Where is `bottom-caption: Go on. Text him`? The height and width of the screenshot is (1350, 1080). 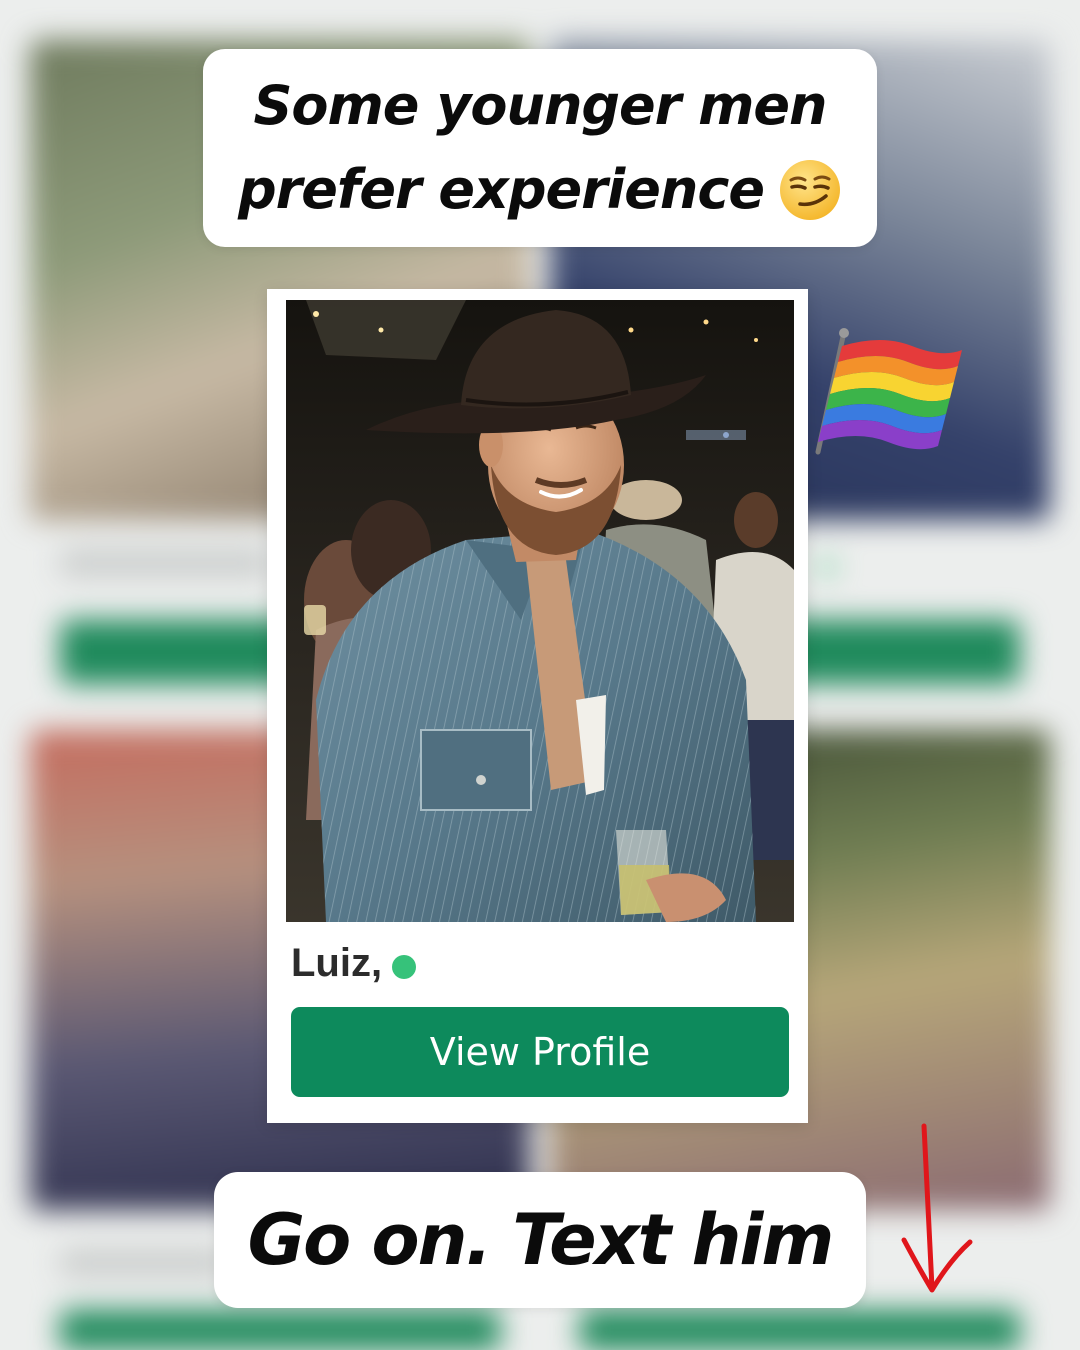 bottom-caption: Go on. Text him is located at coordinates (540, 1240).